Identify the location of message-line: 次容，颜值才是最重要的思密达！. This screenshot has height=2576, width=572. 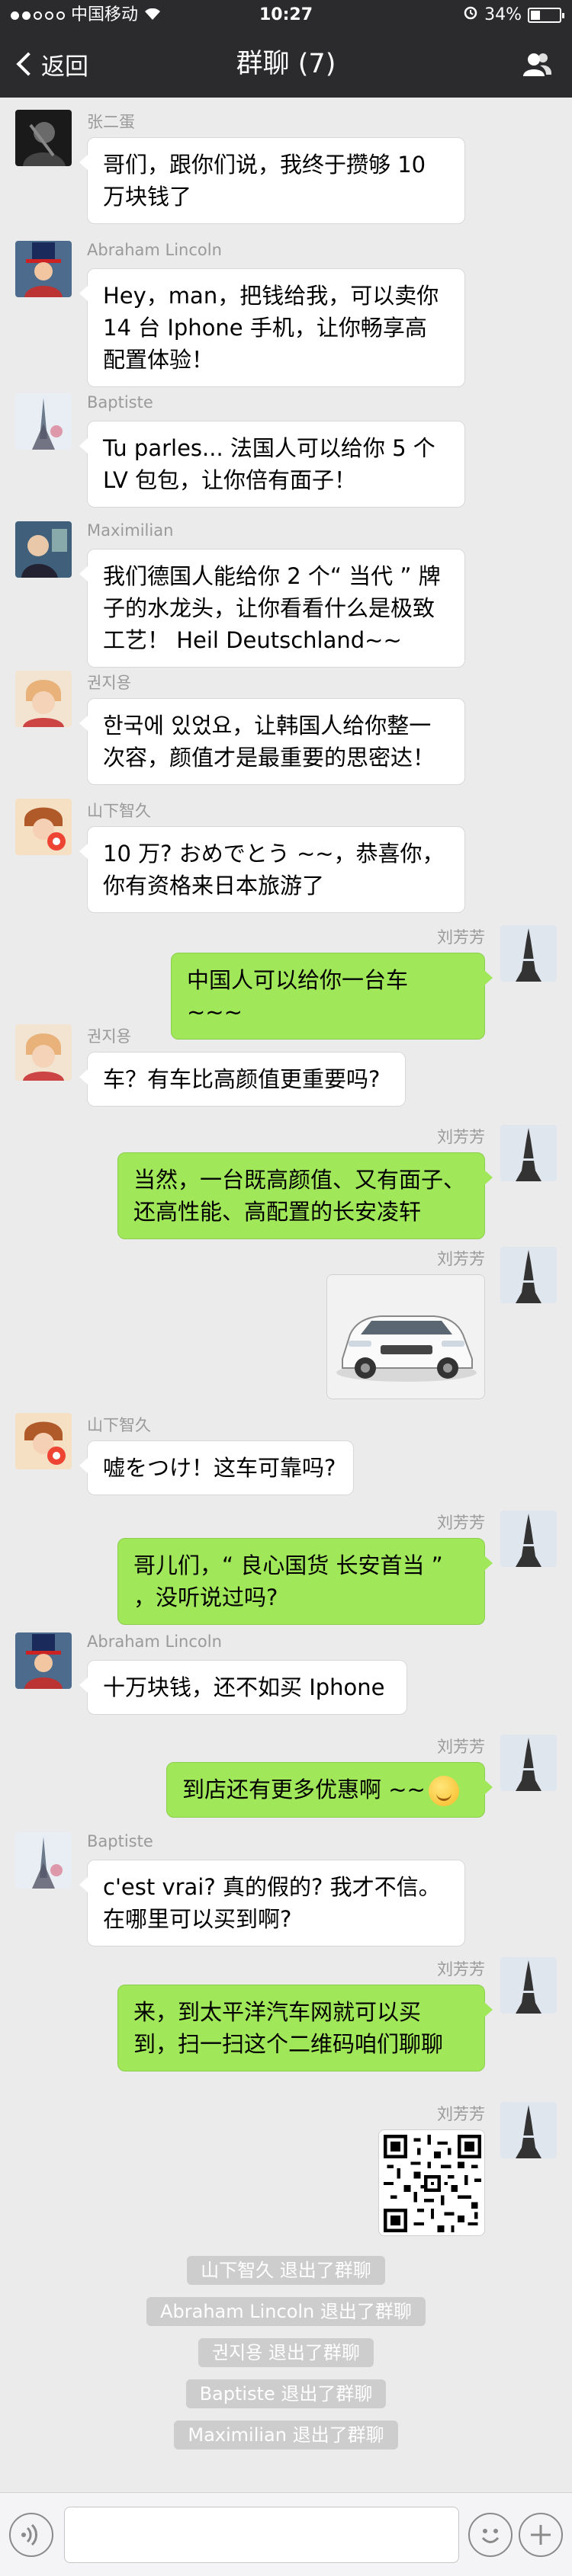
(269, 758).